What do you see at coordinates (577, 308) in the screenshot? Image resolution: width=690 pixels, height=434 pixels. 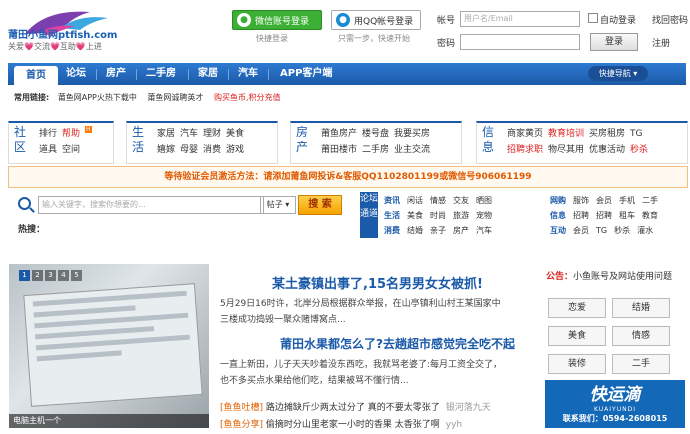 I see `tag-button-love: 恋爱` at bounding box center [577, 308].